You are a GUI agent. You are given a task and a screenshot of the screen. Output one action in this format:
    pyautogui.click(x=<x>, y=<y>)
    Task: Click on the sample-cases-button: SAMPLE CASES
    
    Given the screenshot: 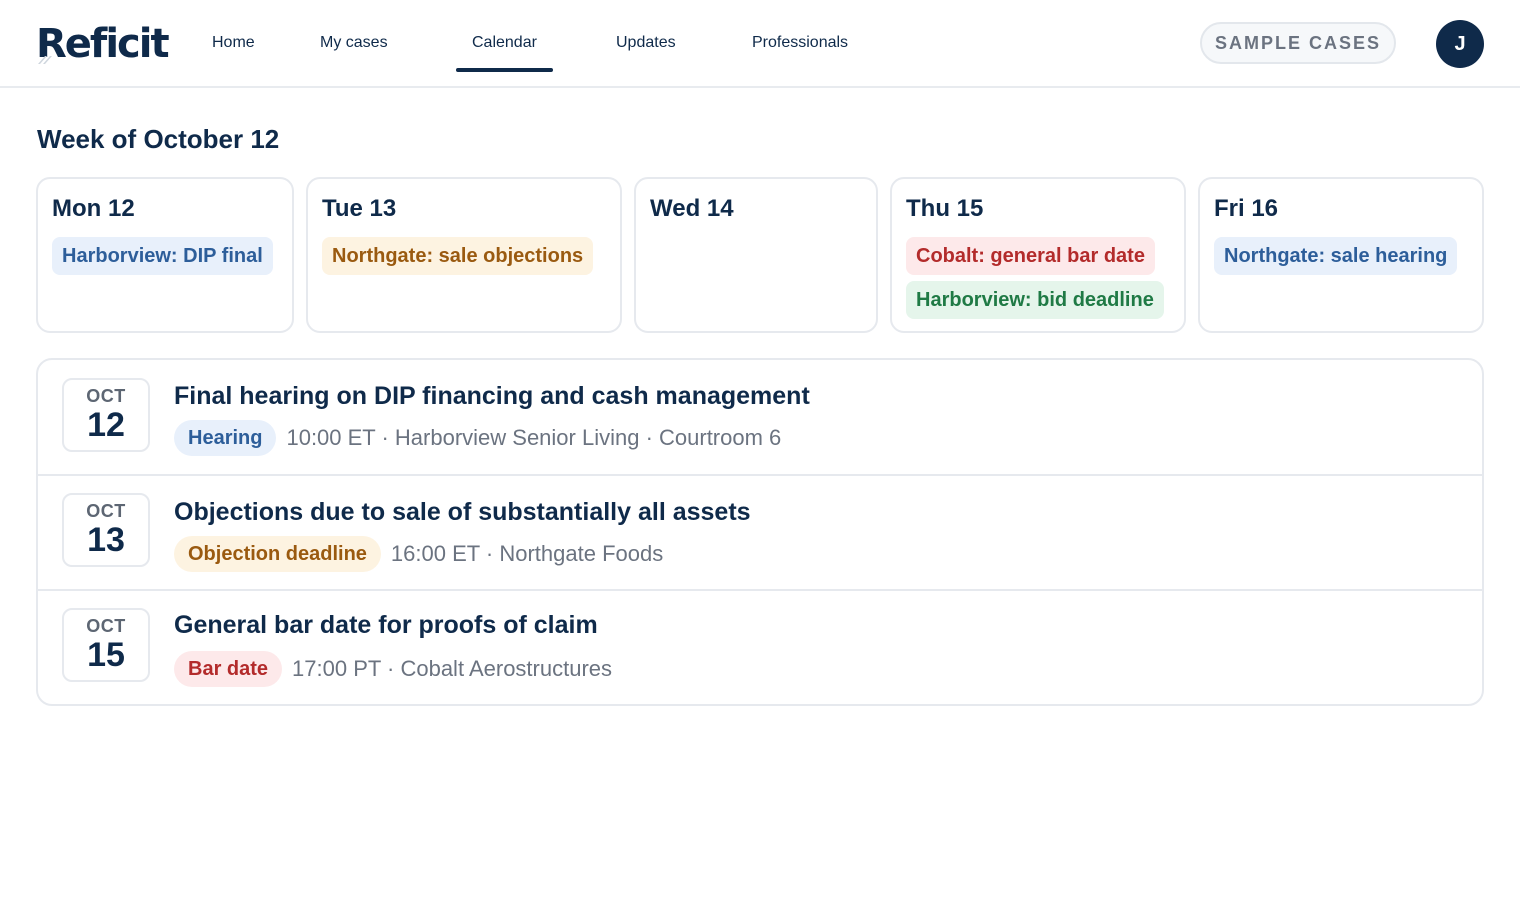 What is the action you would take?
    pyautogui.click(x=1298, y=43)
    